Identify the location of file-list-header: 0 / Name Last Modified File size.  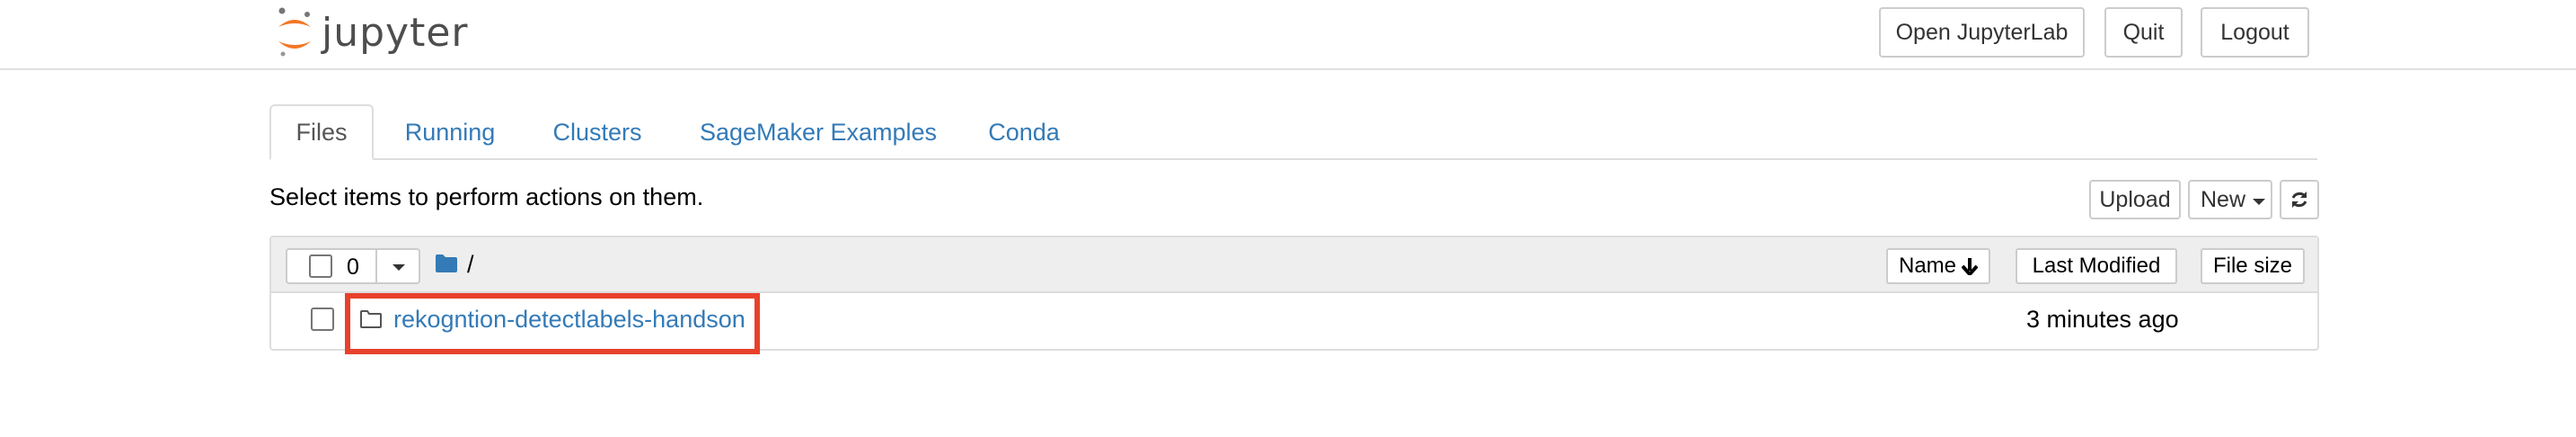
(1294, 265).